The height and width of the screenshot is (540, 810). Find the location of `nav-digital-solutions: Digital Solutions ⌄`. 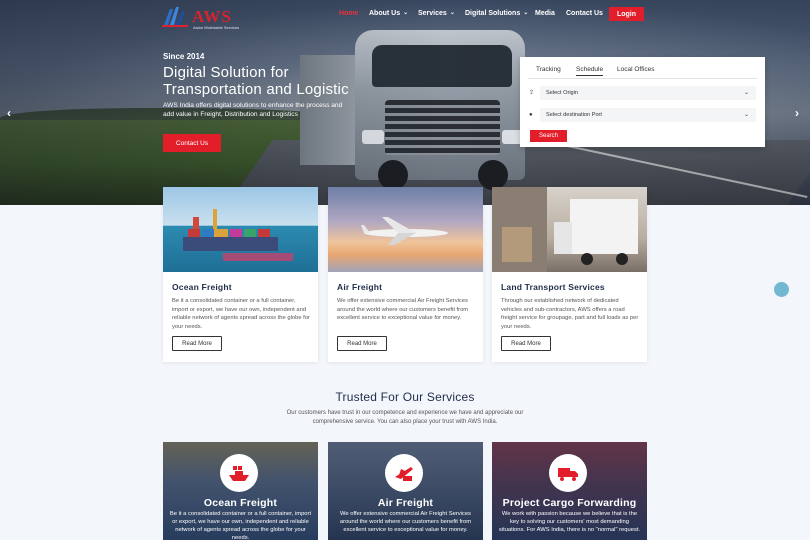

nav-digital-solutions: Digital Solutions ⌄ is located at coordinates (496, 13).